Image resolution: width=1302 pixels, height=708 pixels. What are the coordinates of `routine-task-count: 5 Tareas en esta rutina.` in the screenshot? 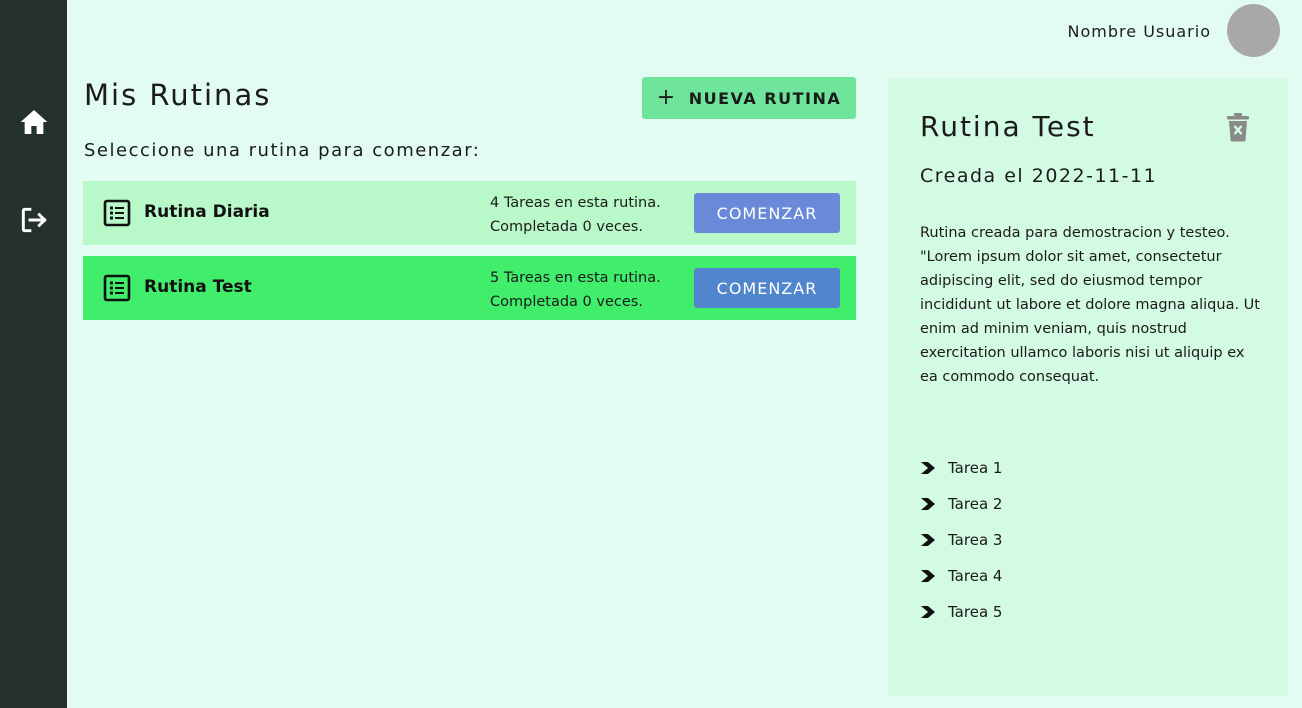 It's located at (575, 278).